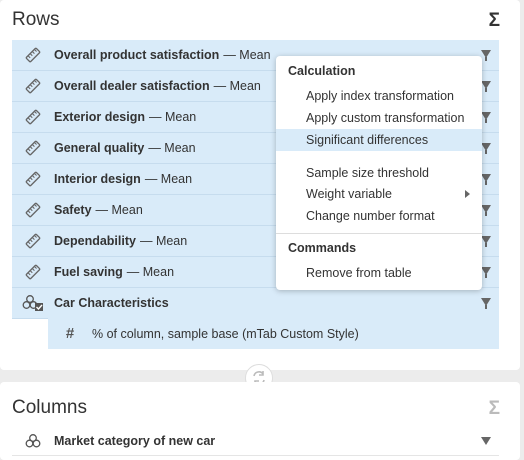 This screenshot has height=460, width=524. Describe the element at coordinates (486, 441) in the screenshot. I see `filter-icon` at that location.